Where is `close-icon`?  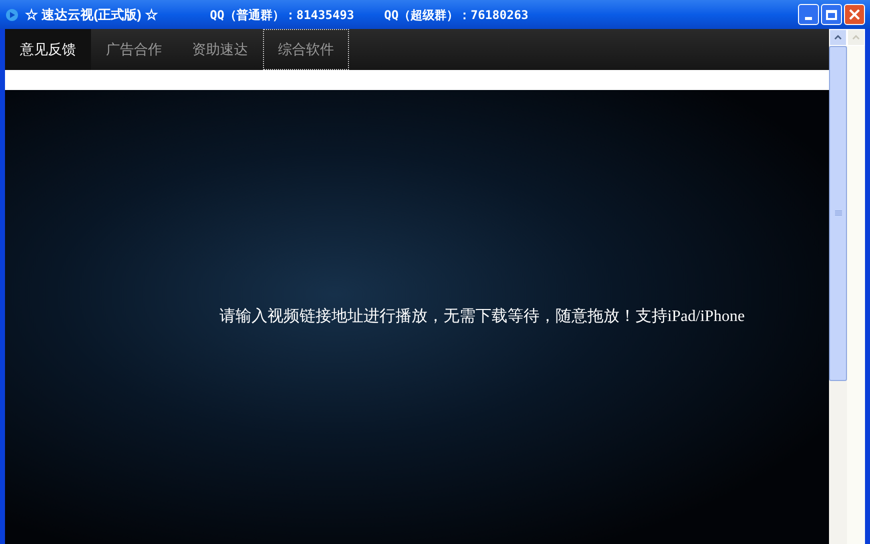
close-icon is located at coordinates (854, 14).